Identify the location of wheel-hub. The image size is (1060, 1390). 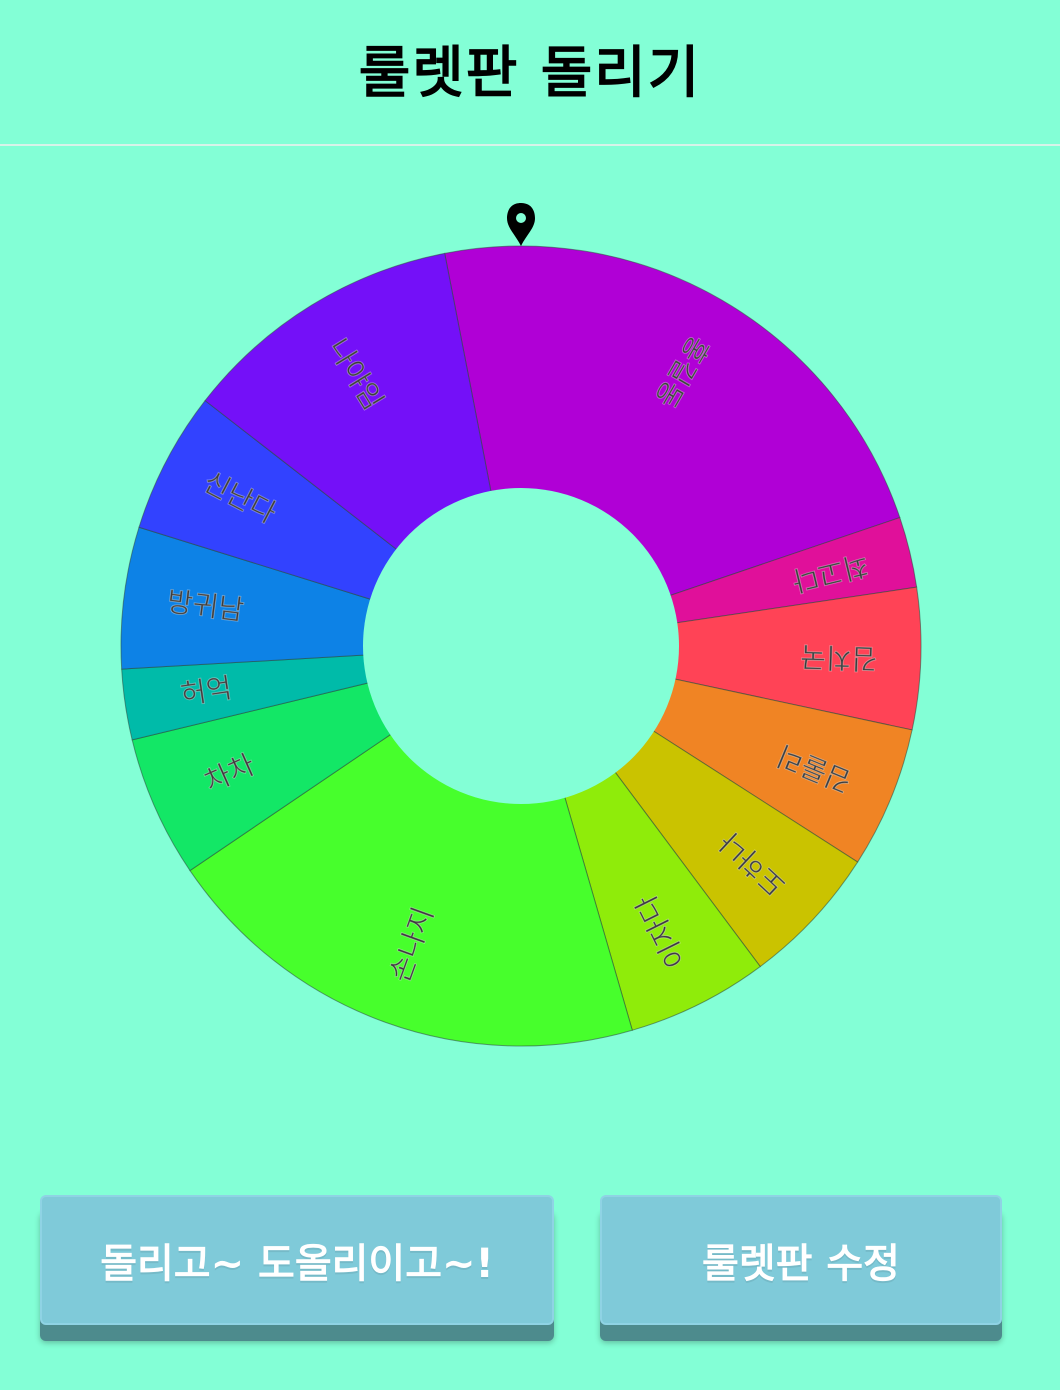
(521, 646).